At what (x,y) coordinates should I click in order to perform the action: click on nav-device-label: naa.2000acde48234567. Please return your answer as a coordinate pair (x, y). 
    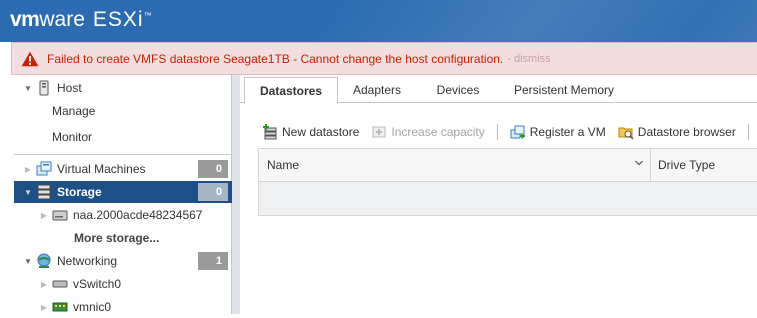
    Looking at the image, I should click on (138, 215).